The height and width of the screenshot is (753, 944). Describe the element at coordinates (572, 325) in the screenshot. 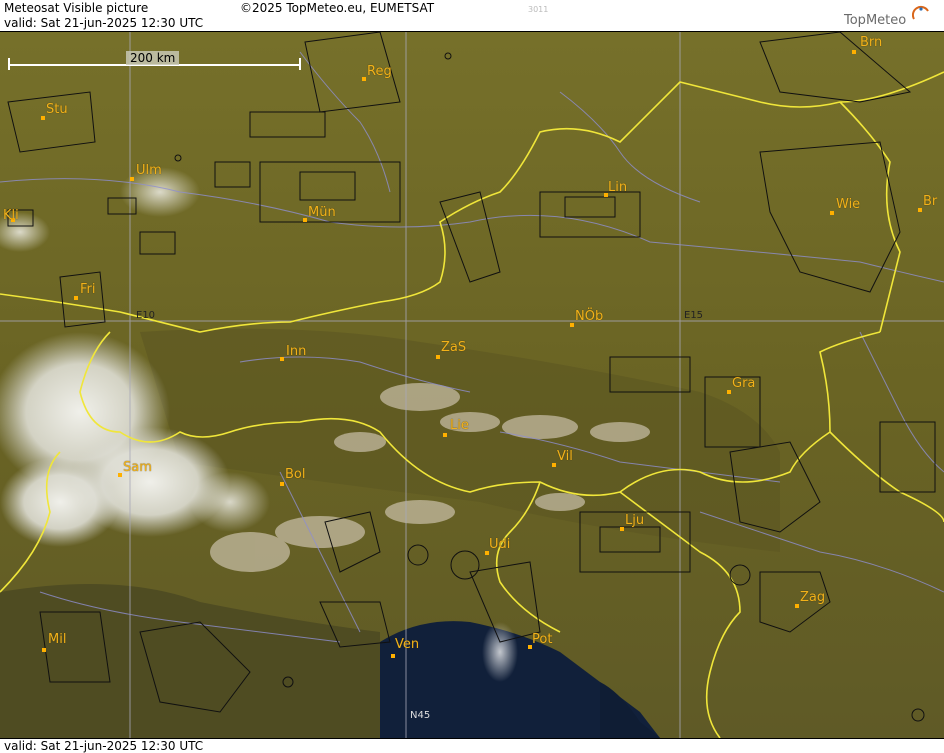

I see `city-marker-nob` at that location.